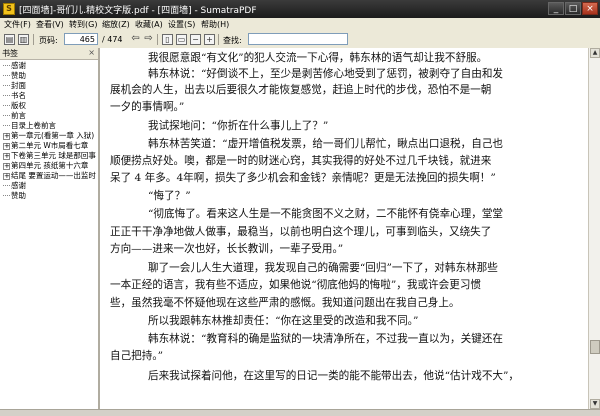 The width and height of the screenshot is (600, 416). I want to click on fit-page-icon: ▯, so click(167, 39).